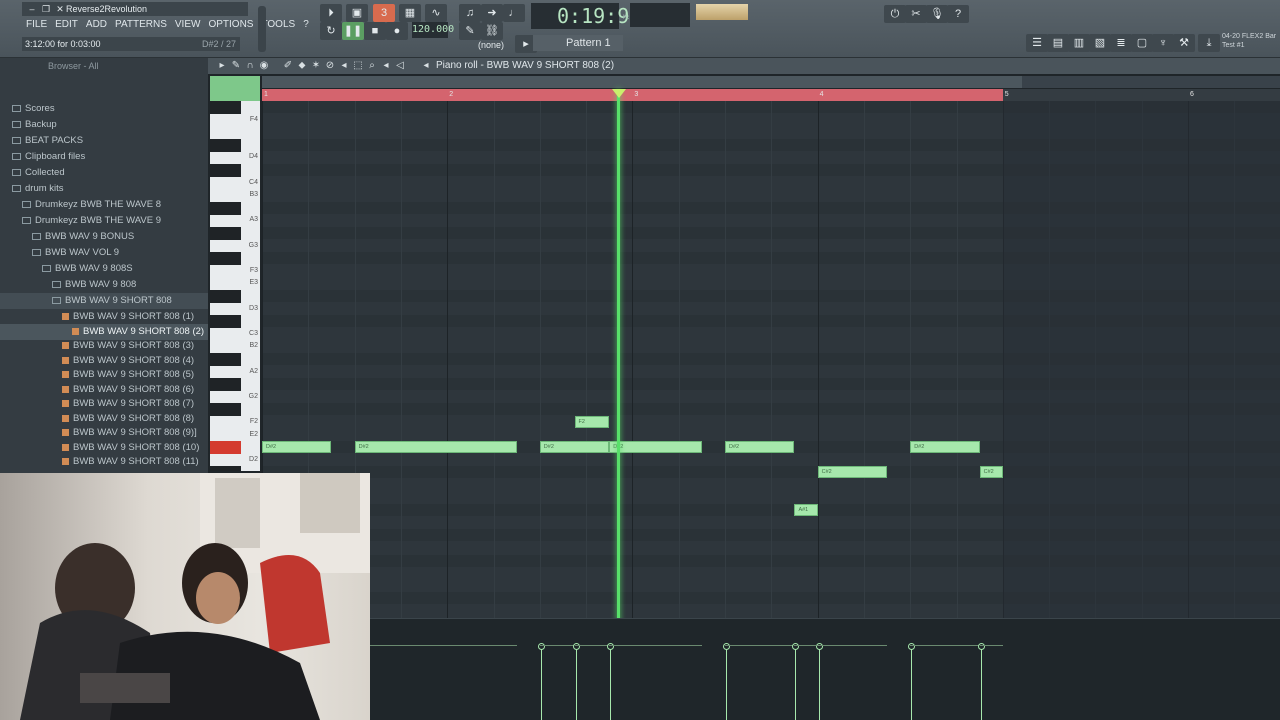 The height and width of the screenshot is (720, 1280). Describe the element at coordinates (104, 189) in the screenshot. I see `browser-folder: drum kits` at that location.